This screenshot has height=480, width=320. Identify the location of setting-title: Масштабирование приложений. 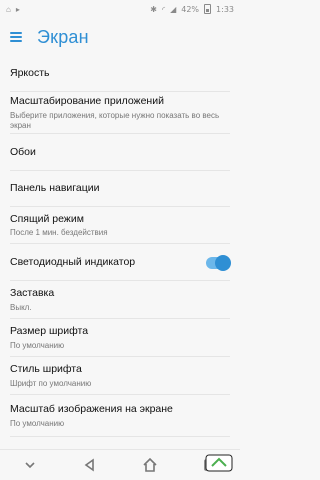
(87, 101).